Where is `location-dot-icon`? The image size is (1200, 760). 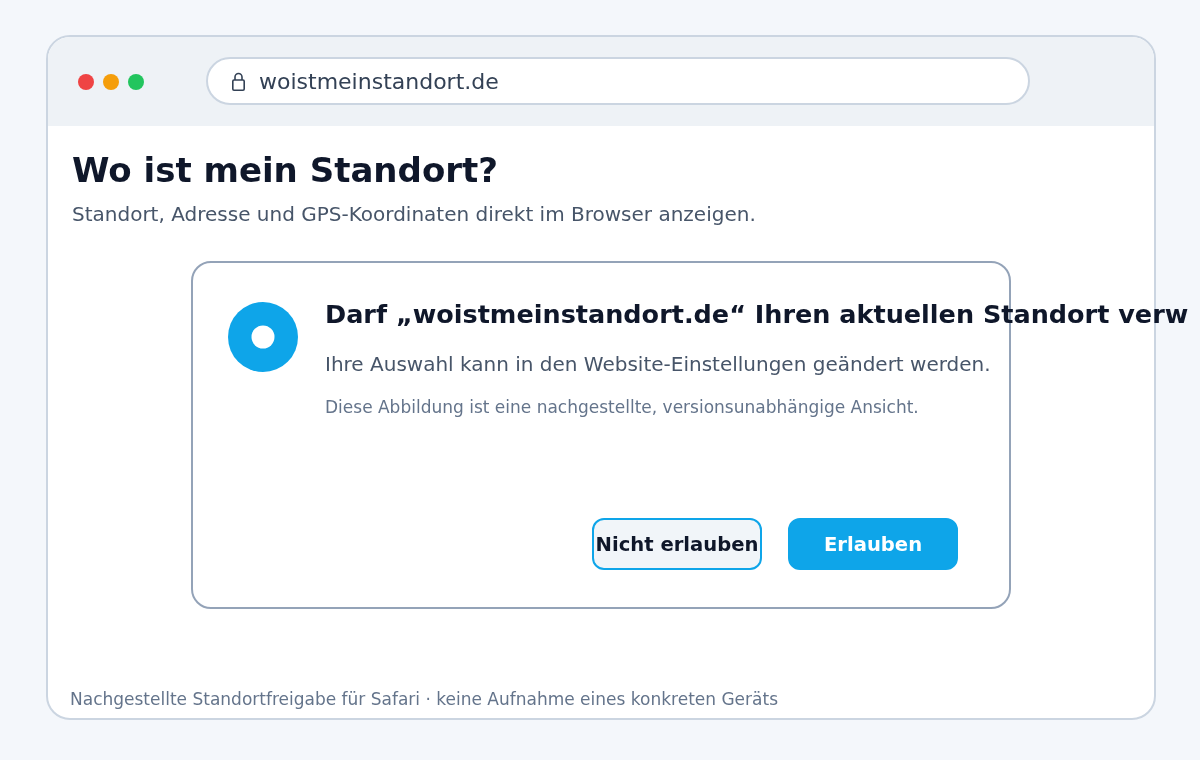 location-dot-icon is located at coordinates (263, 337).